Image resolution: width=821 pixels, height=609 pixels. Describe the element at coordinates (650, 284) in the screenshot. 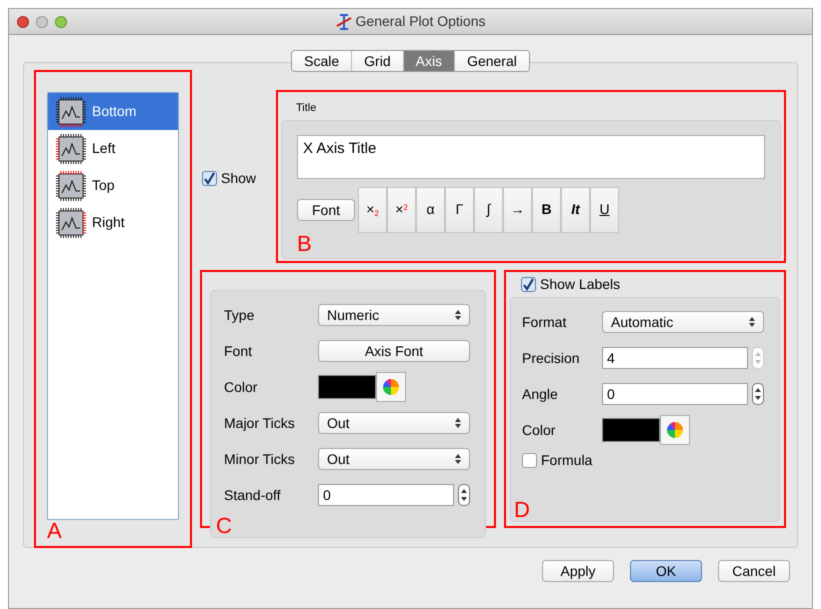

I see `show-labels-checkbox: Show Labels` at that location.